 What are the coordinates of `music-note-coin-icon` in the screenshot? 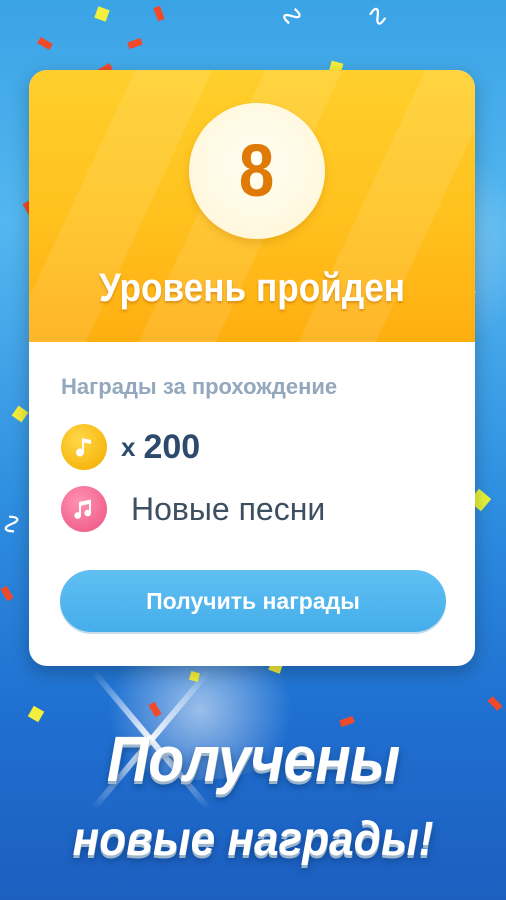 It's located at (84, 447).